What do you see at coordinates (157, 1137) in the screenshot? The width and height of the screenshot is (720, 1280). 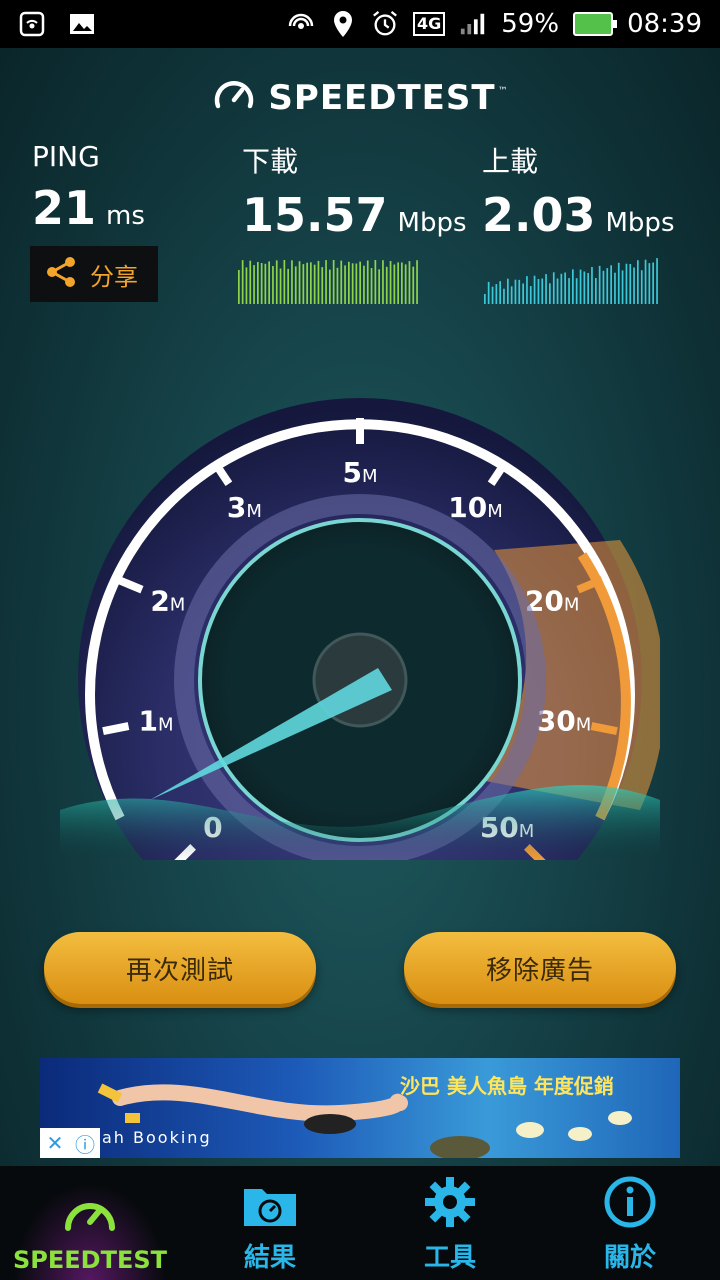 I see `ad-booking-text: ah Booking` at bounding box center [157, 1137].